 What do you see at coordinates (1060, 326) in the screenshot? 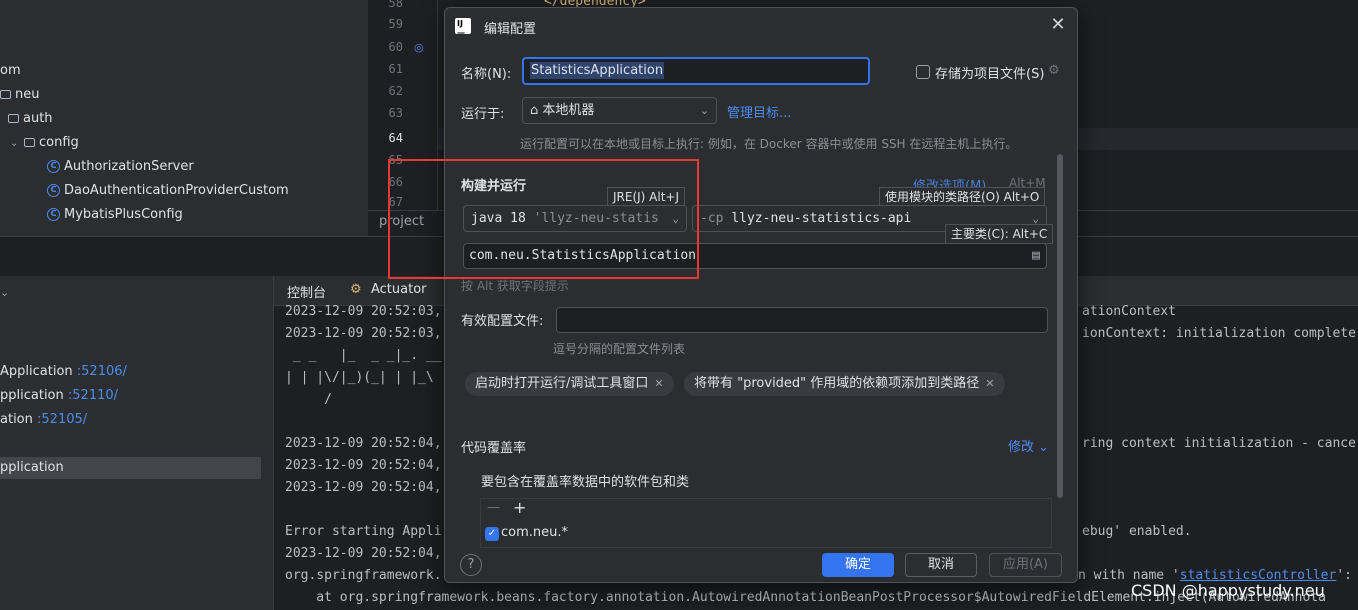
I see `dialog-scrollbar` at bounding box center [1060, 326].